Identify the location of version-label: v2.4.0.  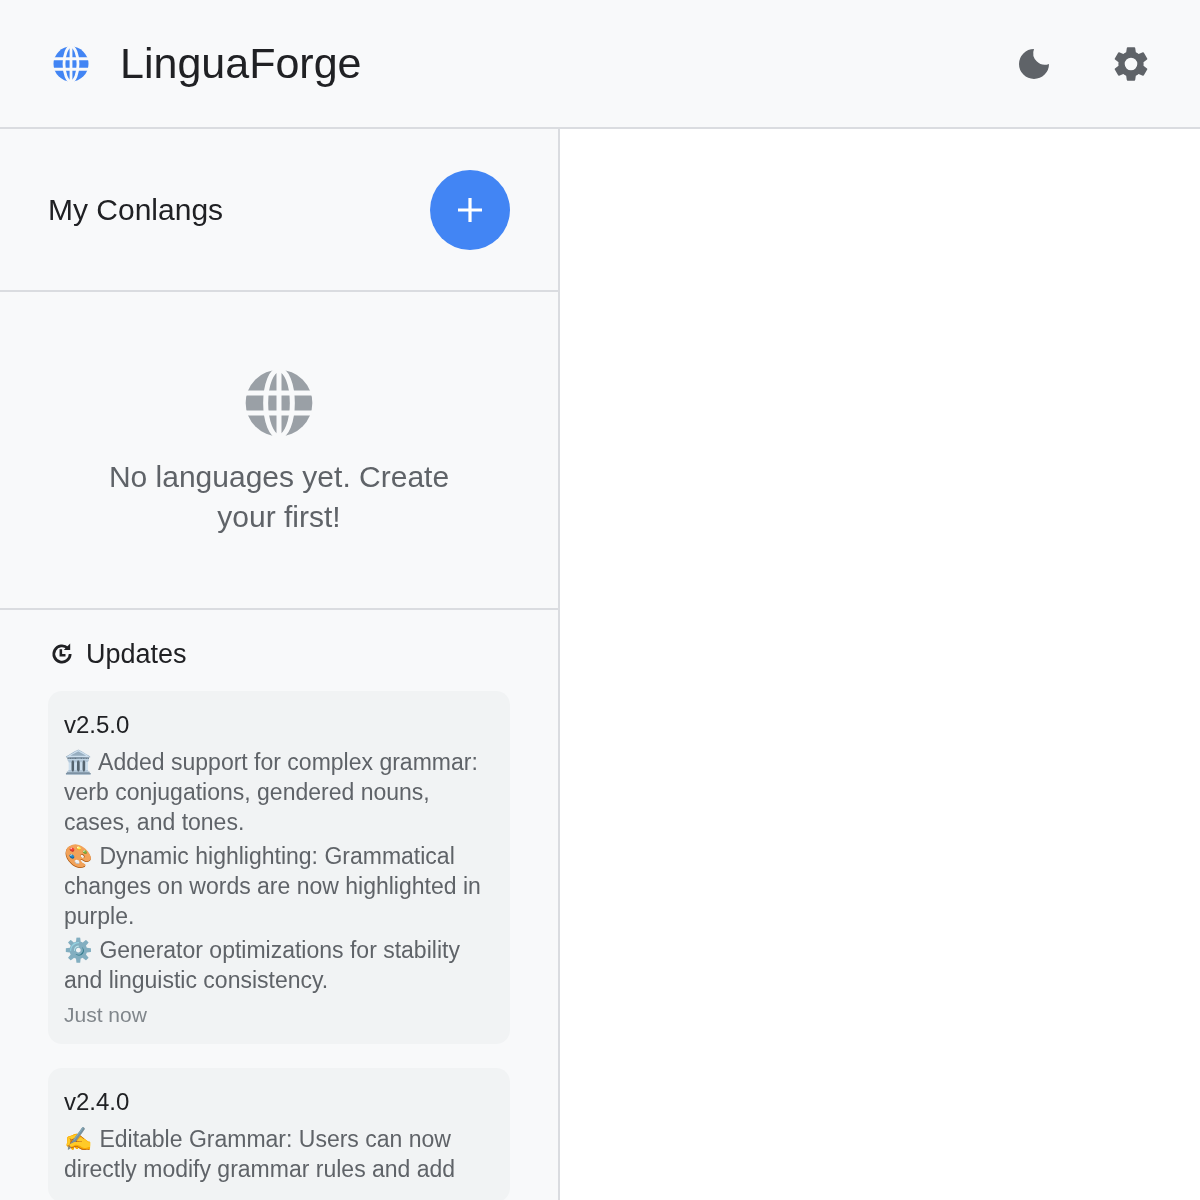
(97, 1102).